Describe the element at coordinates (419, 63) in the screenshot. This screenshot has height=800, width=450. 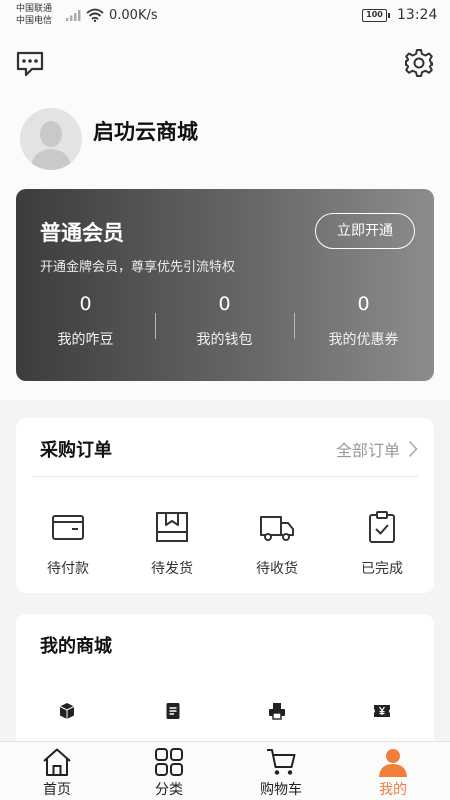
I see `gear-icon` at that location.